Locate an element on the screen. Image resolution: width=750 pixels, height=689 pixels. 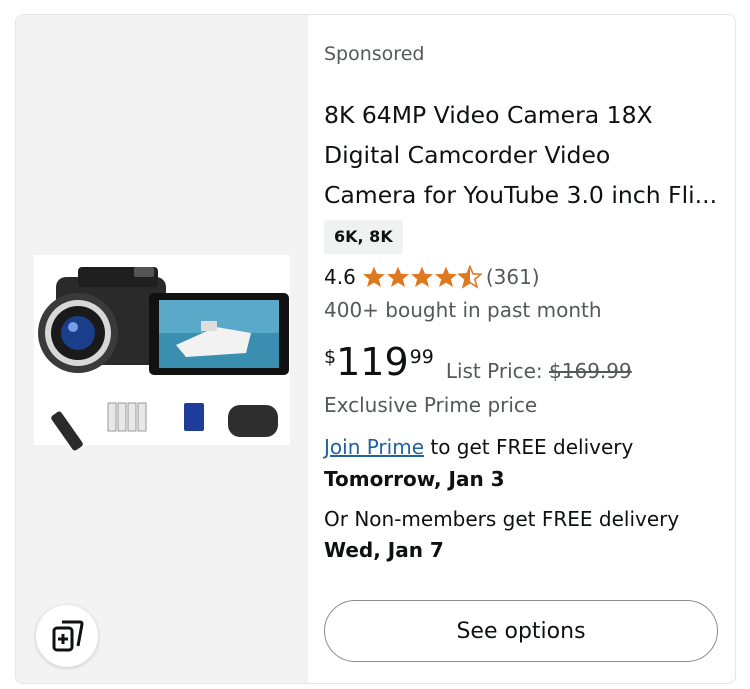
price: $ 119 99 List Price: $169.99 is located at coordinates (478, 363).